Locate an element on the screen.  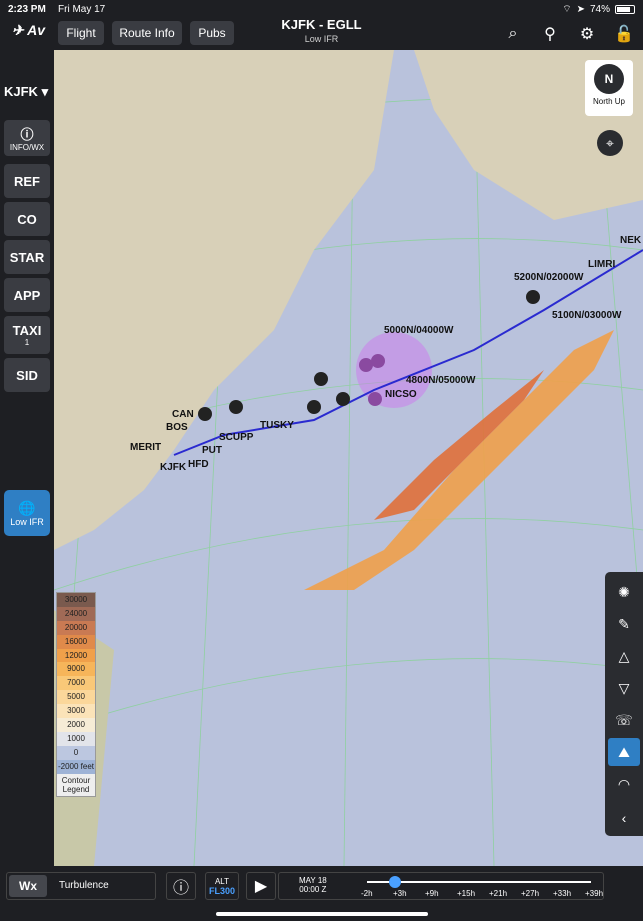
airport-code: KJFK is located at coordinates (21, 91).